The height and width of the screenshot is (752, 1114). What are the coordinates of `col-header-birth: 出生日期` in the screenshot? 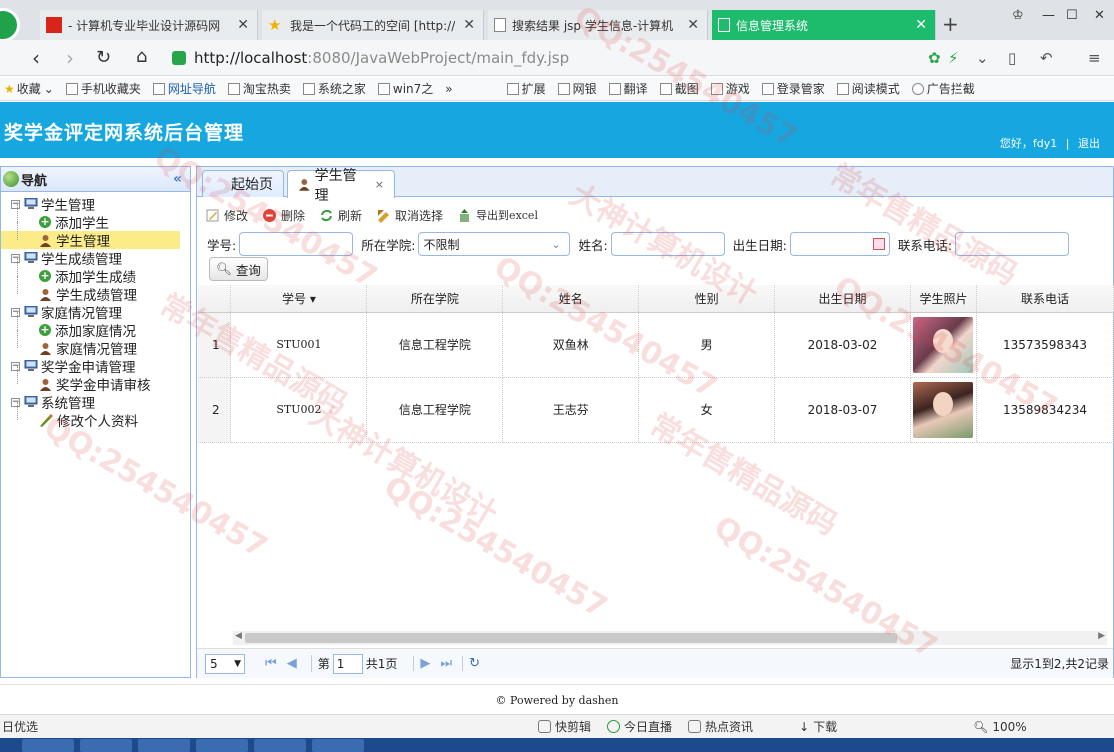 It's located at (842, 299).